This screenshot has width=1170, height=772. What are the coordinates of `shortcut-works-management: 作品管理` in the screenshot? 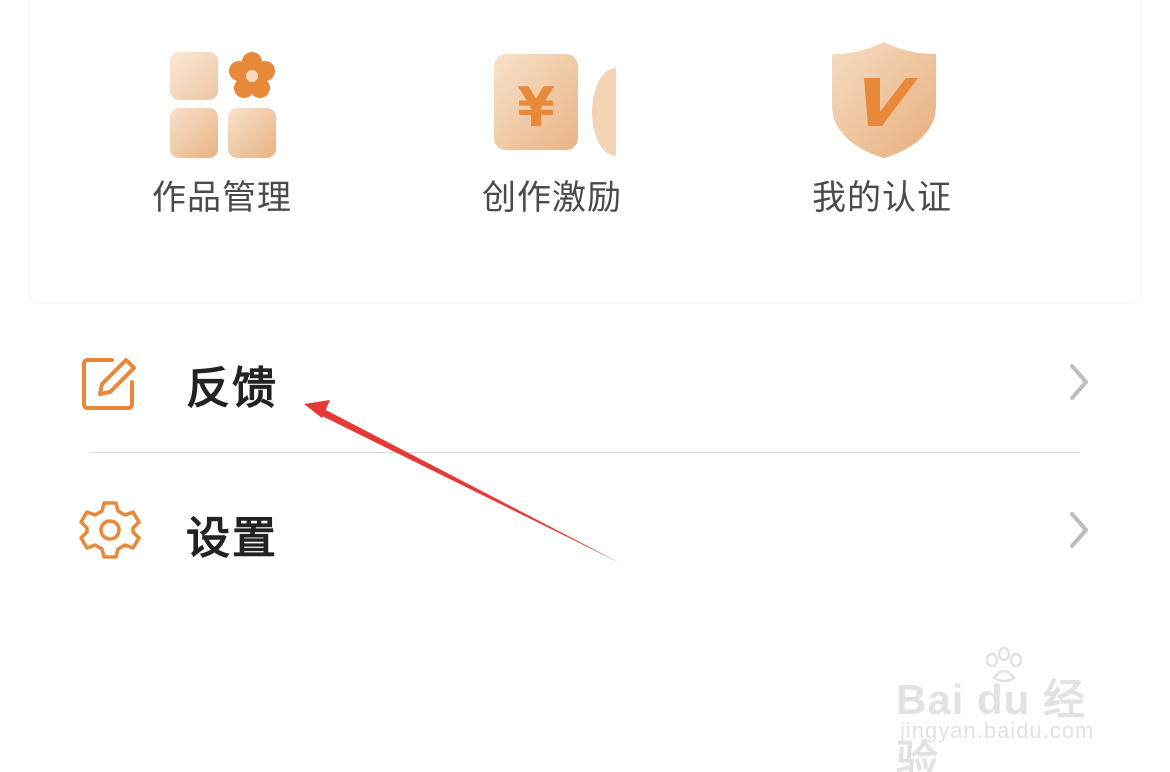 It's located at (222, 140).